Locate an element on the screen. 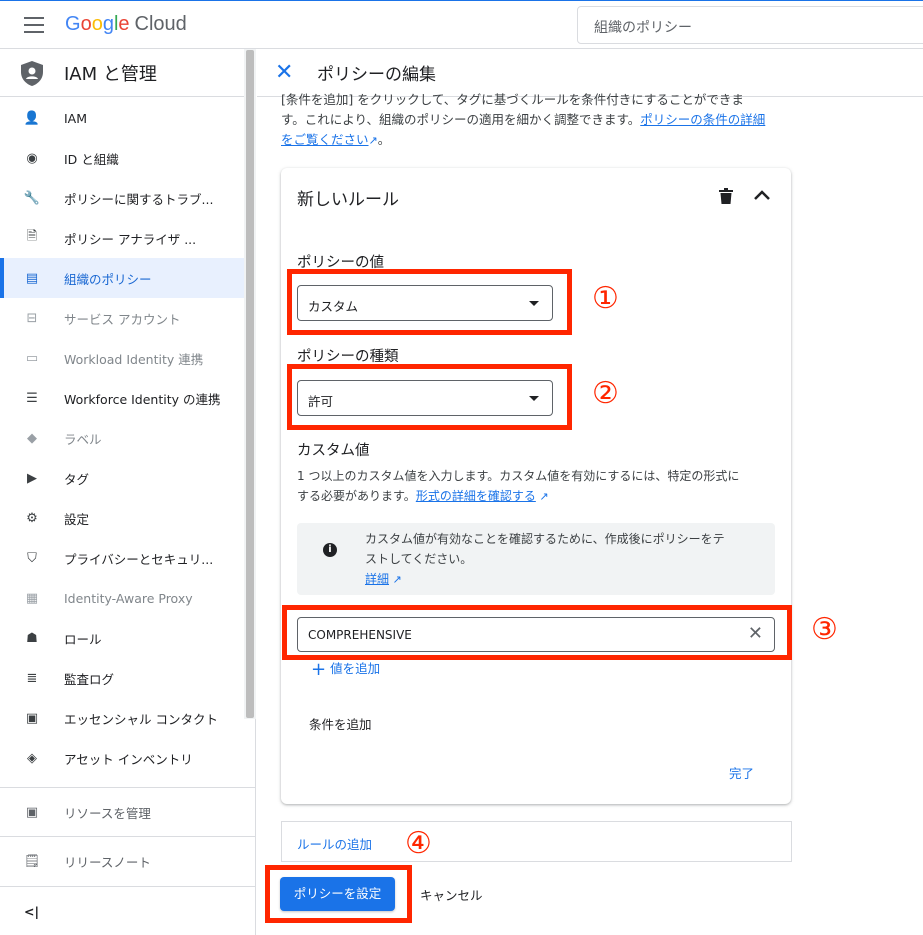 This screenshot has width=923, height=935. sidebar-item-manage-resources: ▣ リソースを管理 is located at coordinates (128, 812).